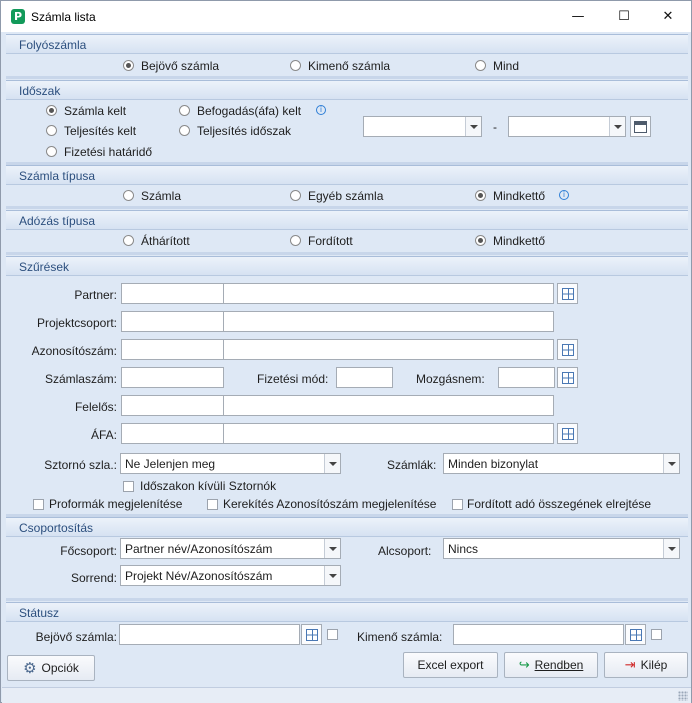 The width and height of the screenshot is (692, 703). I want to click on title-bar: P Számla lista — ☐ ✕, so click(346, 16).